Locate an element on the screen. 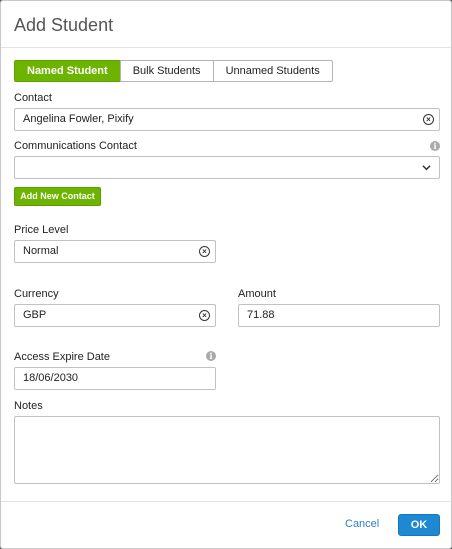 This screenshot has width=452, height=549. communications-contact-select is located at coordinates (227, 167).